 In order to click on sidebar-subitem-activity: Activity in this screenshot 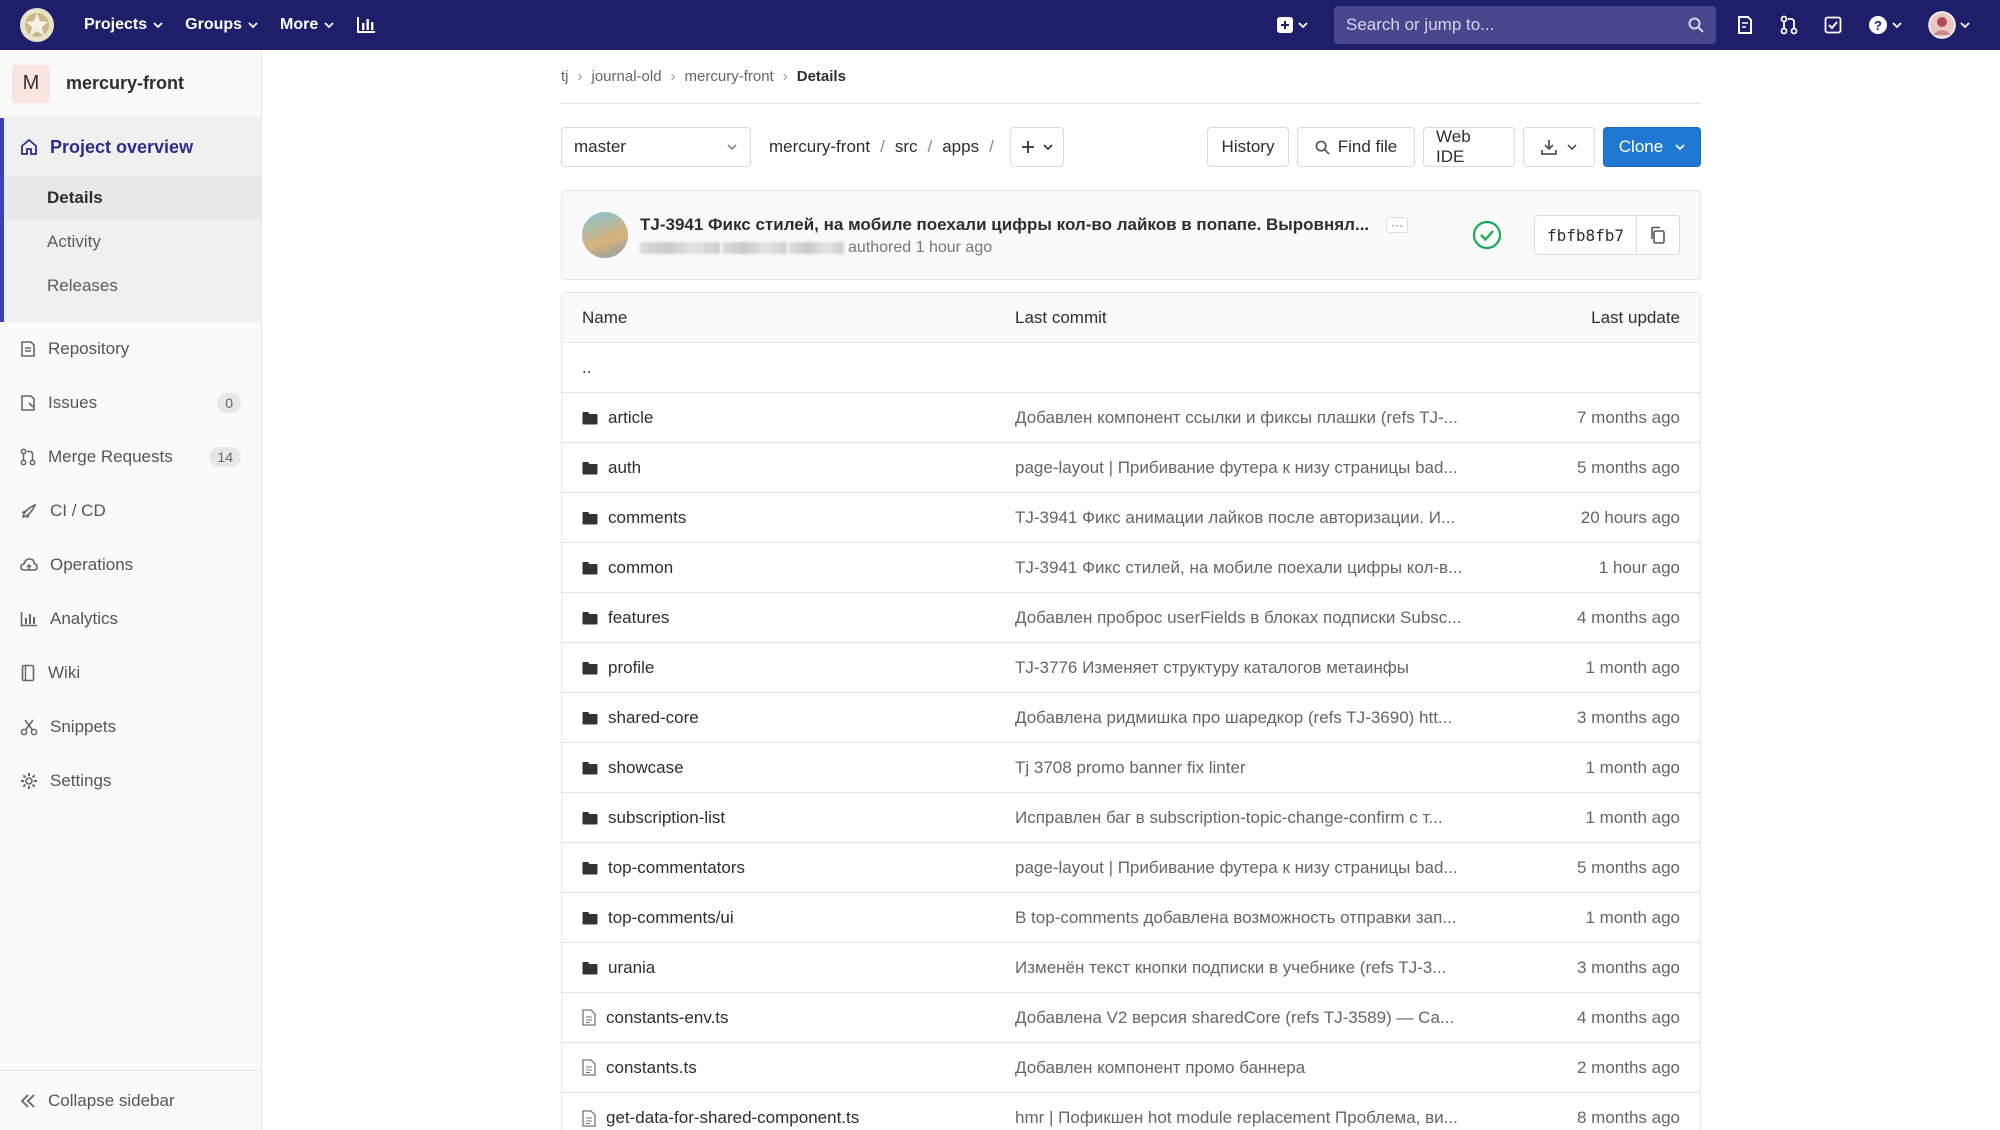, I will do `click(132, 242)`.